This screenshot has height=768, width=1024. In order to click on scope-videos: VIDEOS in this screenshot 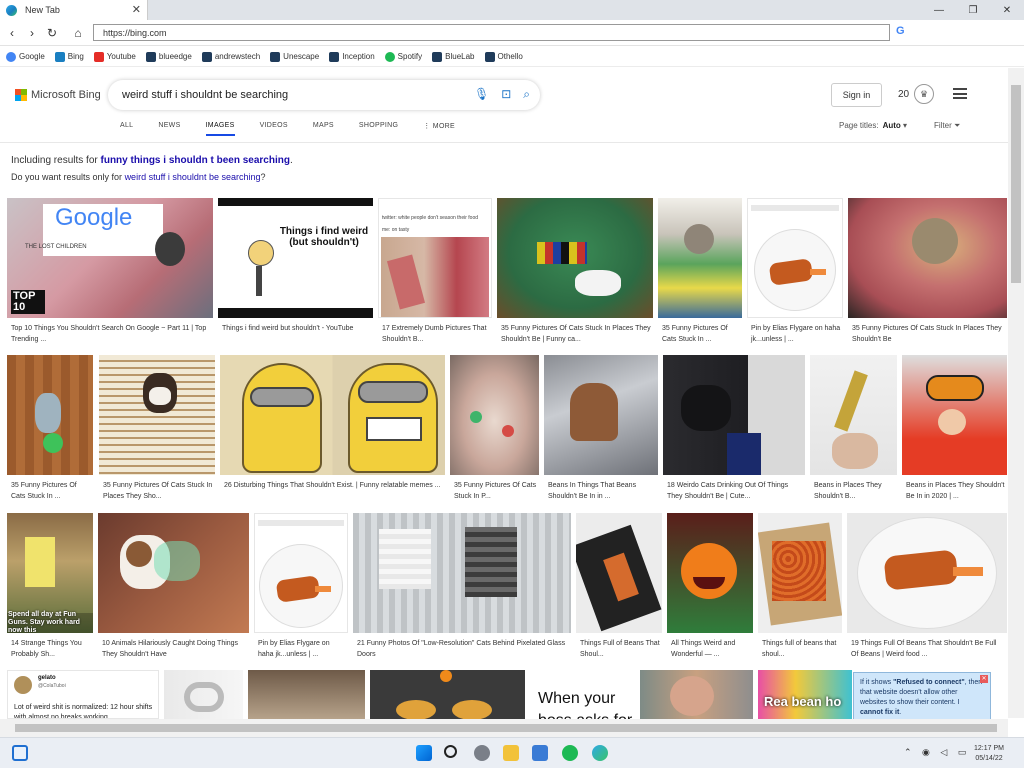, I will do `click(274, 129)`.